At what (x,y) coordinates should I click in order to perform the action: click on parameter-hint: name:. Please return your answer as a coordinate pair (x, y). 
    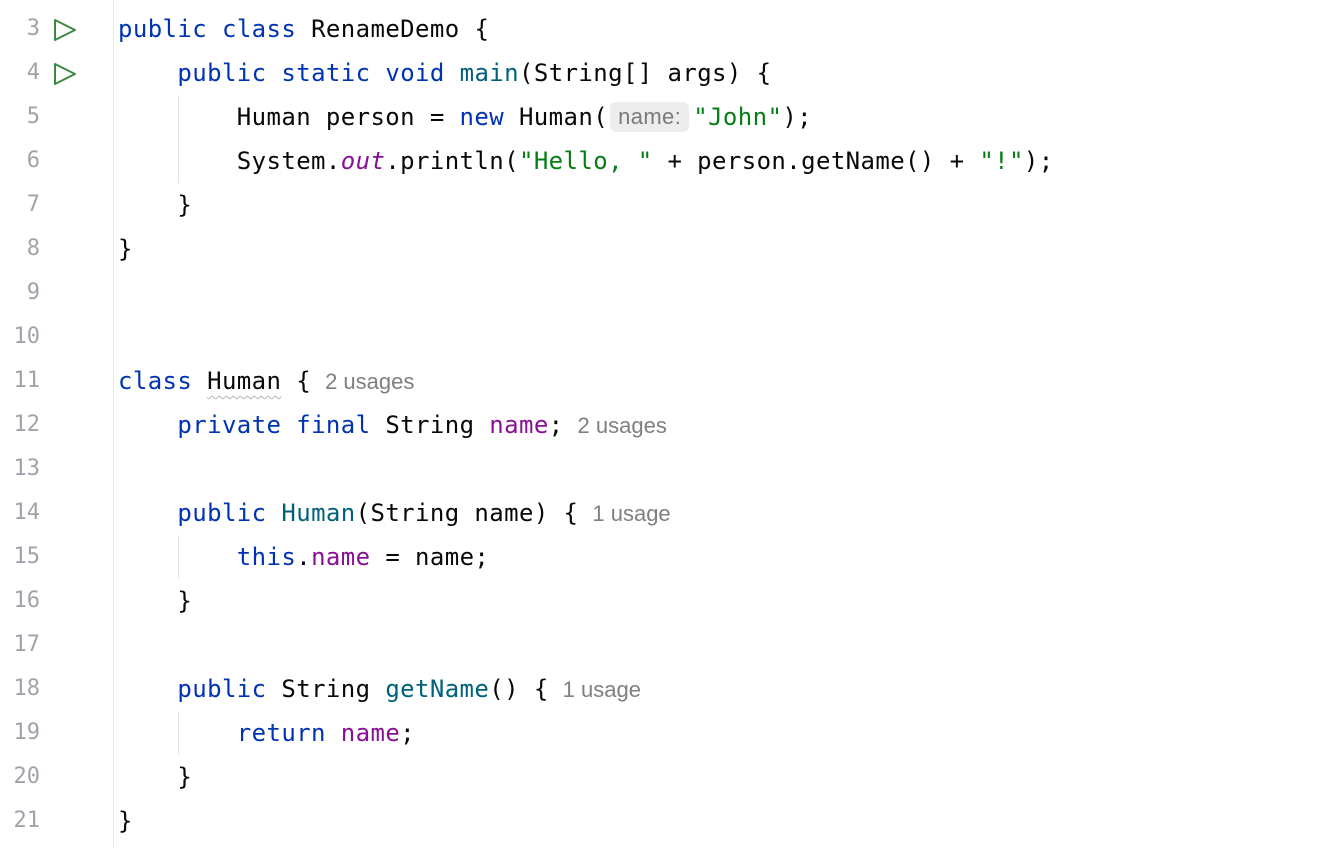
    Looking at the image, I should click on (650, 117).